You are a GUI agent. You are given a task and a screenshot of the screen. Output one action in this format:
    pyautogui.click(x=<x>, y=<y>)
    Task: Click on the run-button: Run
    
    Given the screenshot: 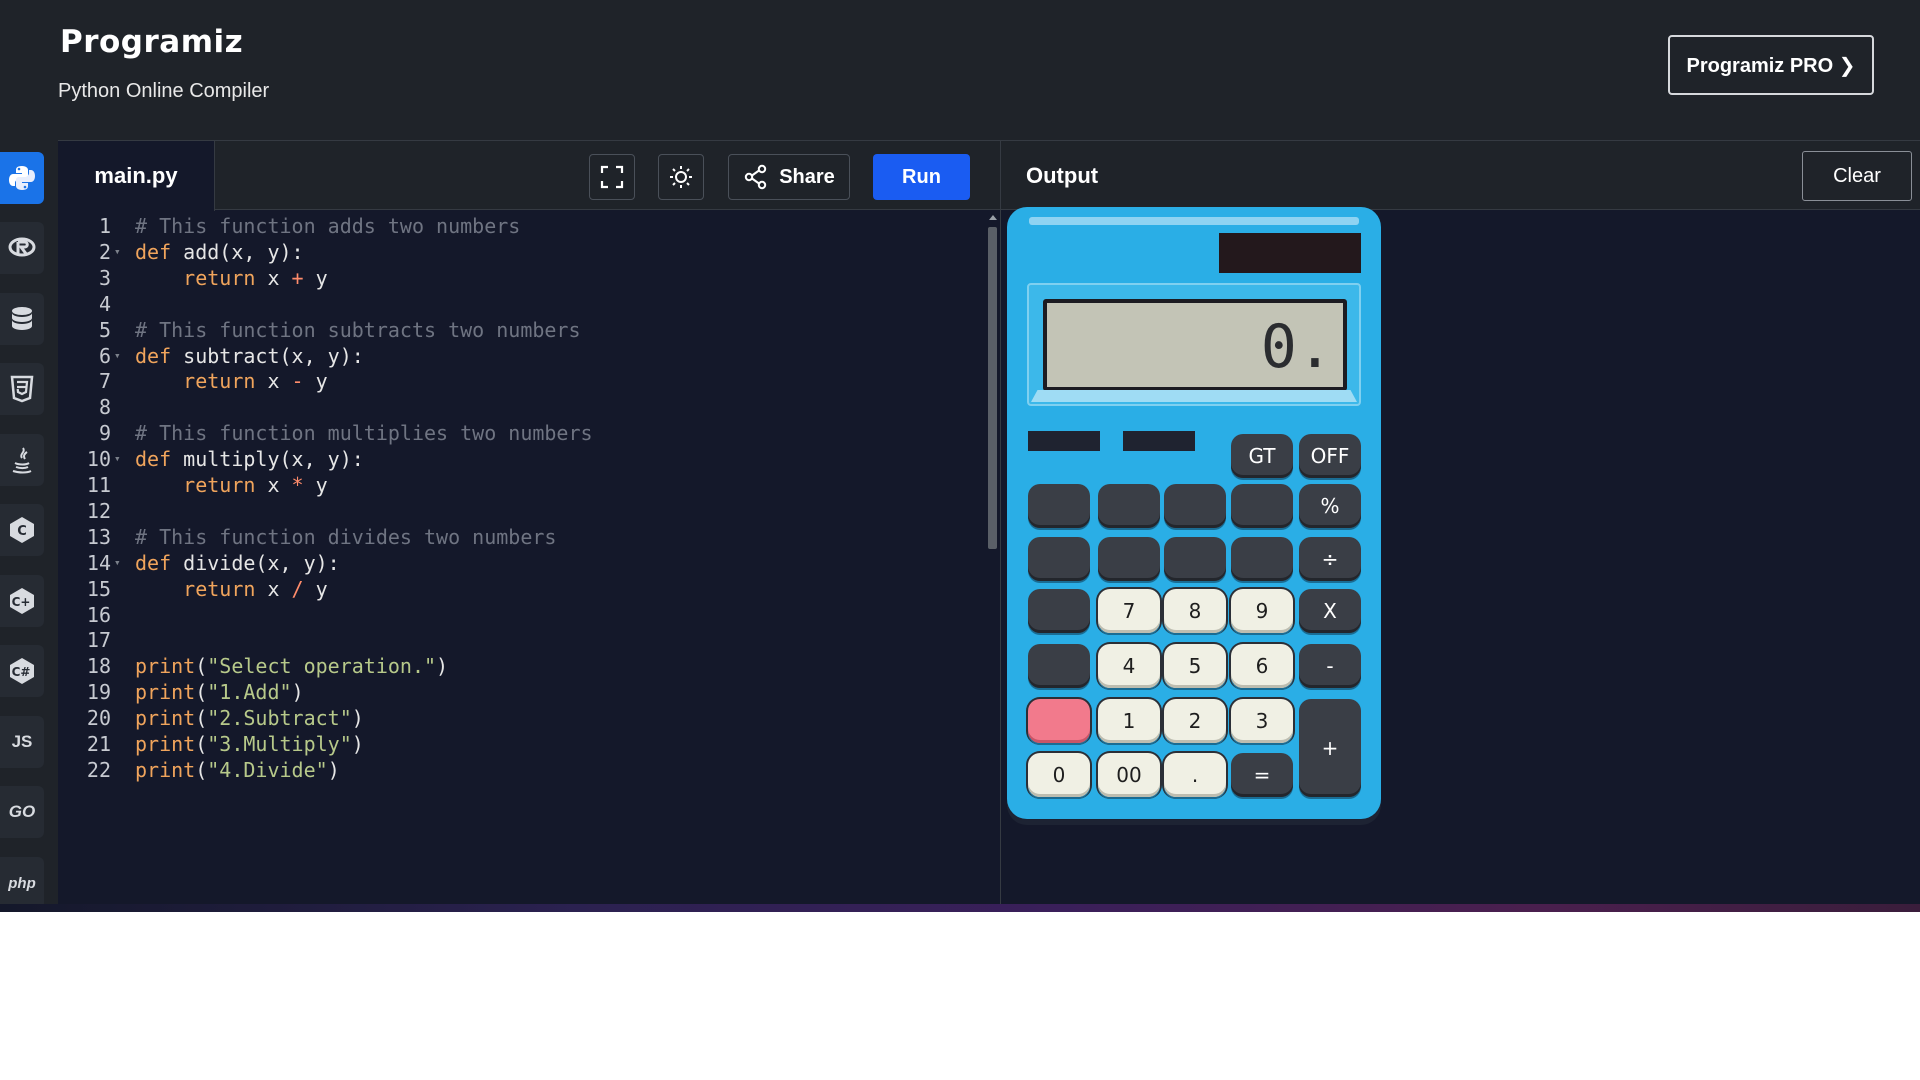 What is the action you would take?
    pyautogui.click(x=921, y=177)
    